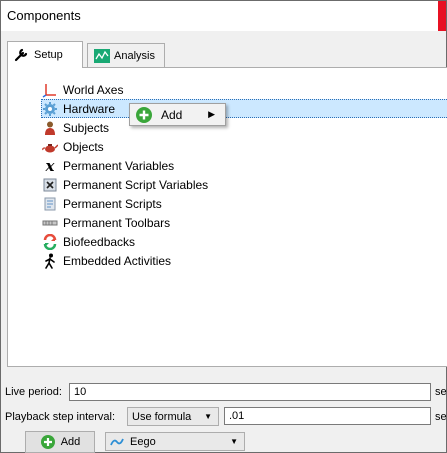 The image size is (447, 453). Describe the element at coordinates (83, 146) in the screenshot. I see `tree-item-label: Objects` at that location.